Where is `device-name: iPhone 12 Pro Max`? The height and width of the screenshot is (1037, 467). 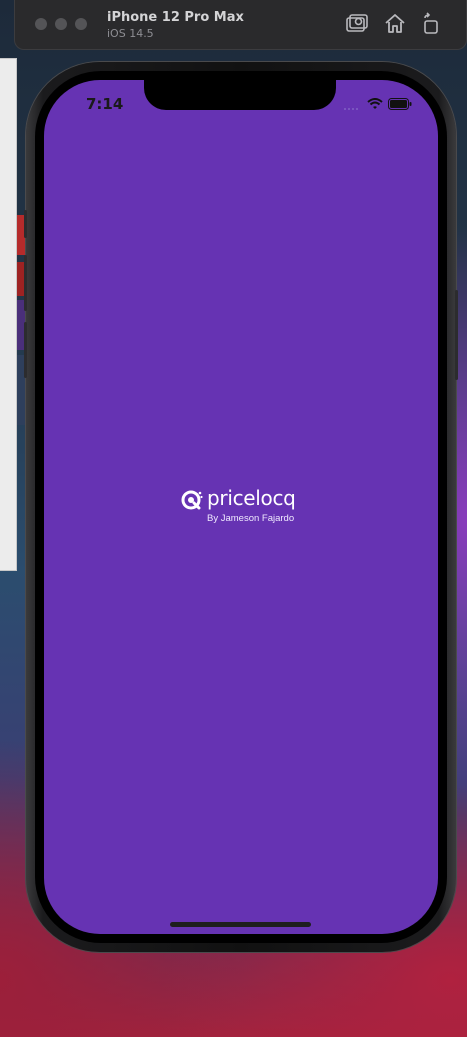
device-name: iPhone 12 Pro Max is located at coordinates (175, 17).